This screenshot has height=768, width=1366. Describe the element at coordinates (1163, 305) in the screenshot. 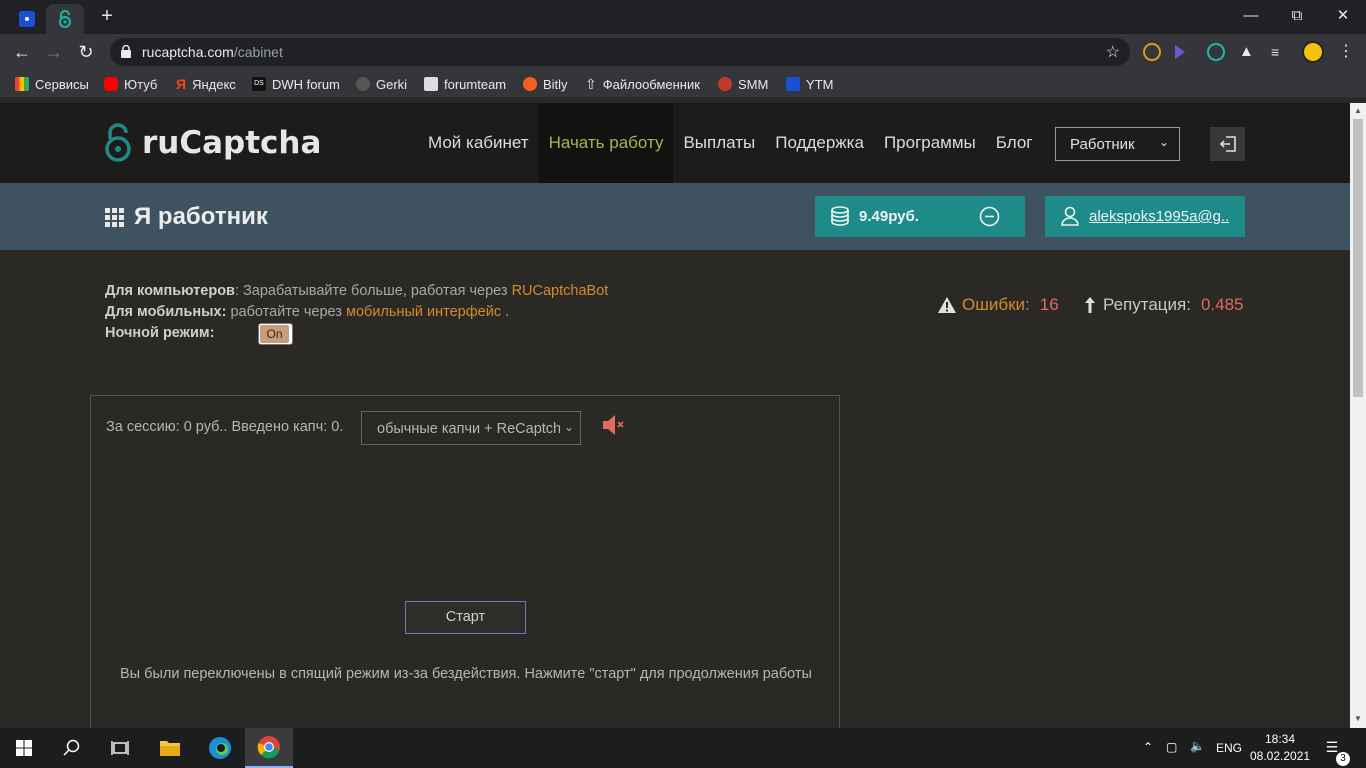

I see `reputation-stat: Репутация: 0.485` at that location.